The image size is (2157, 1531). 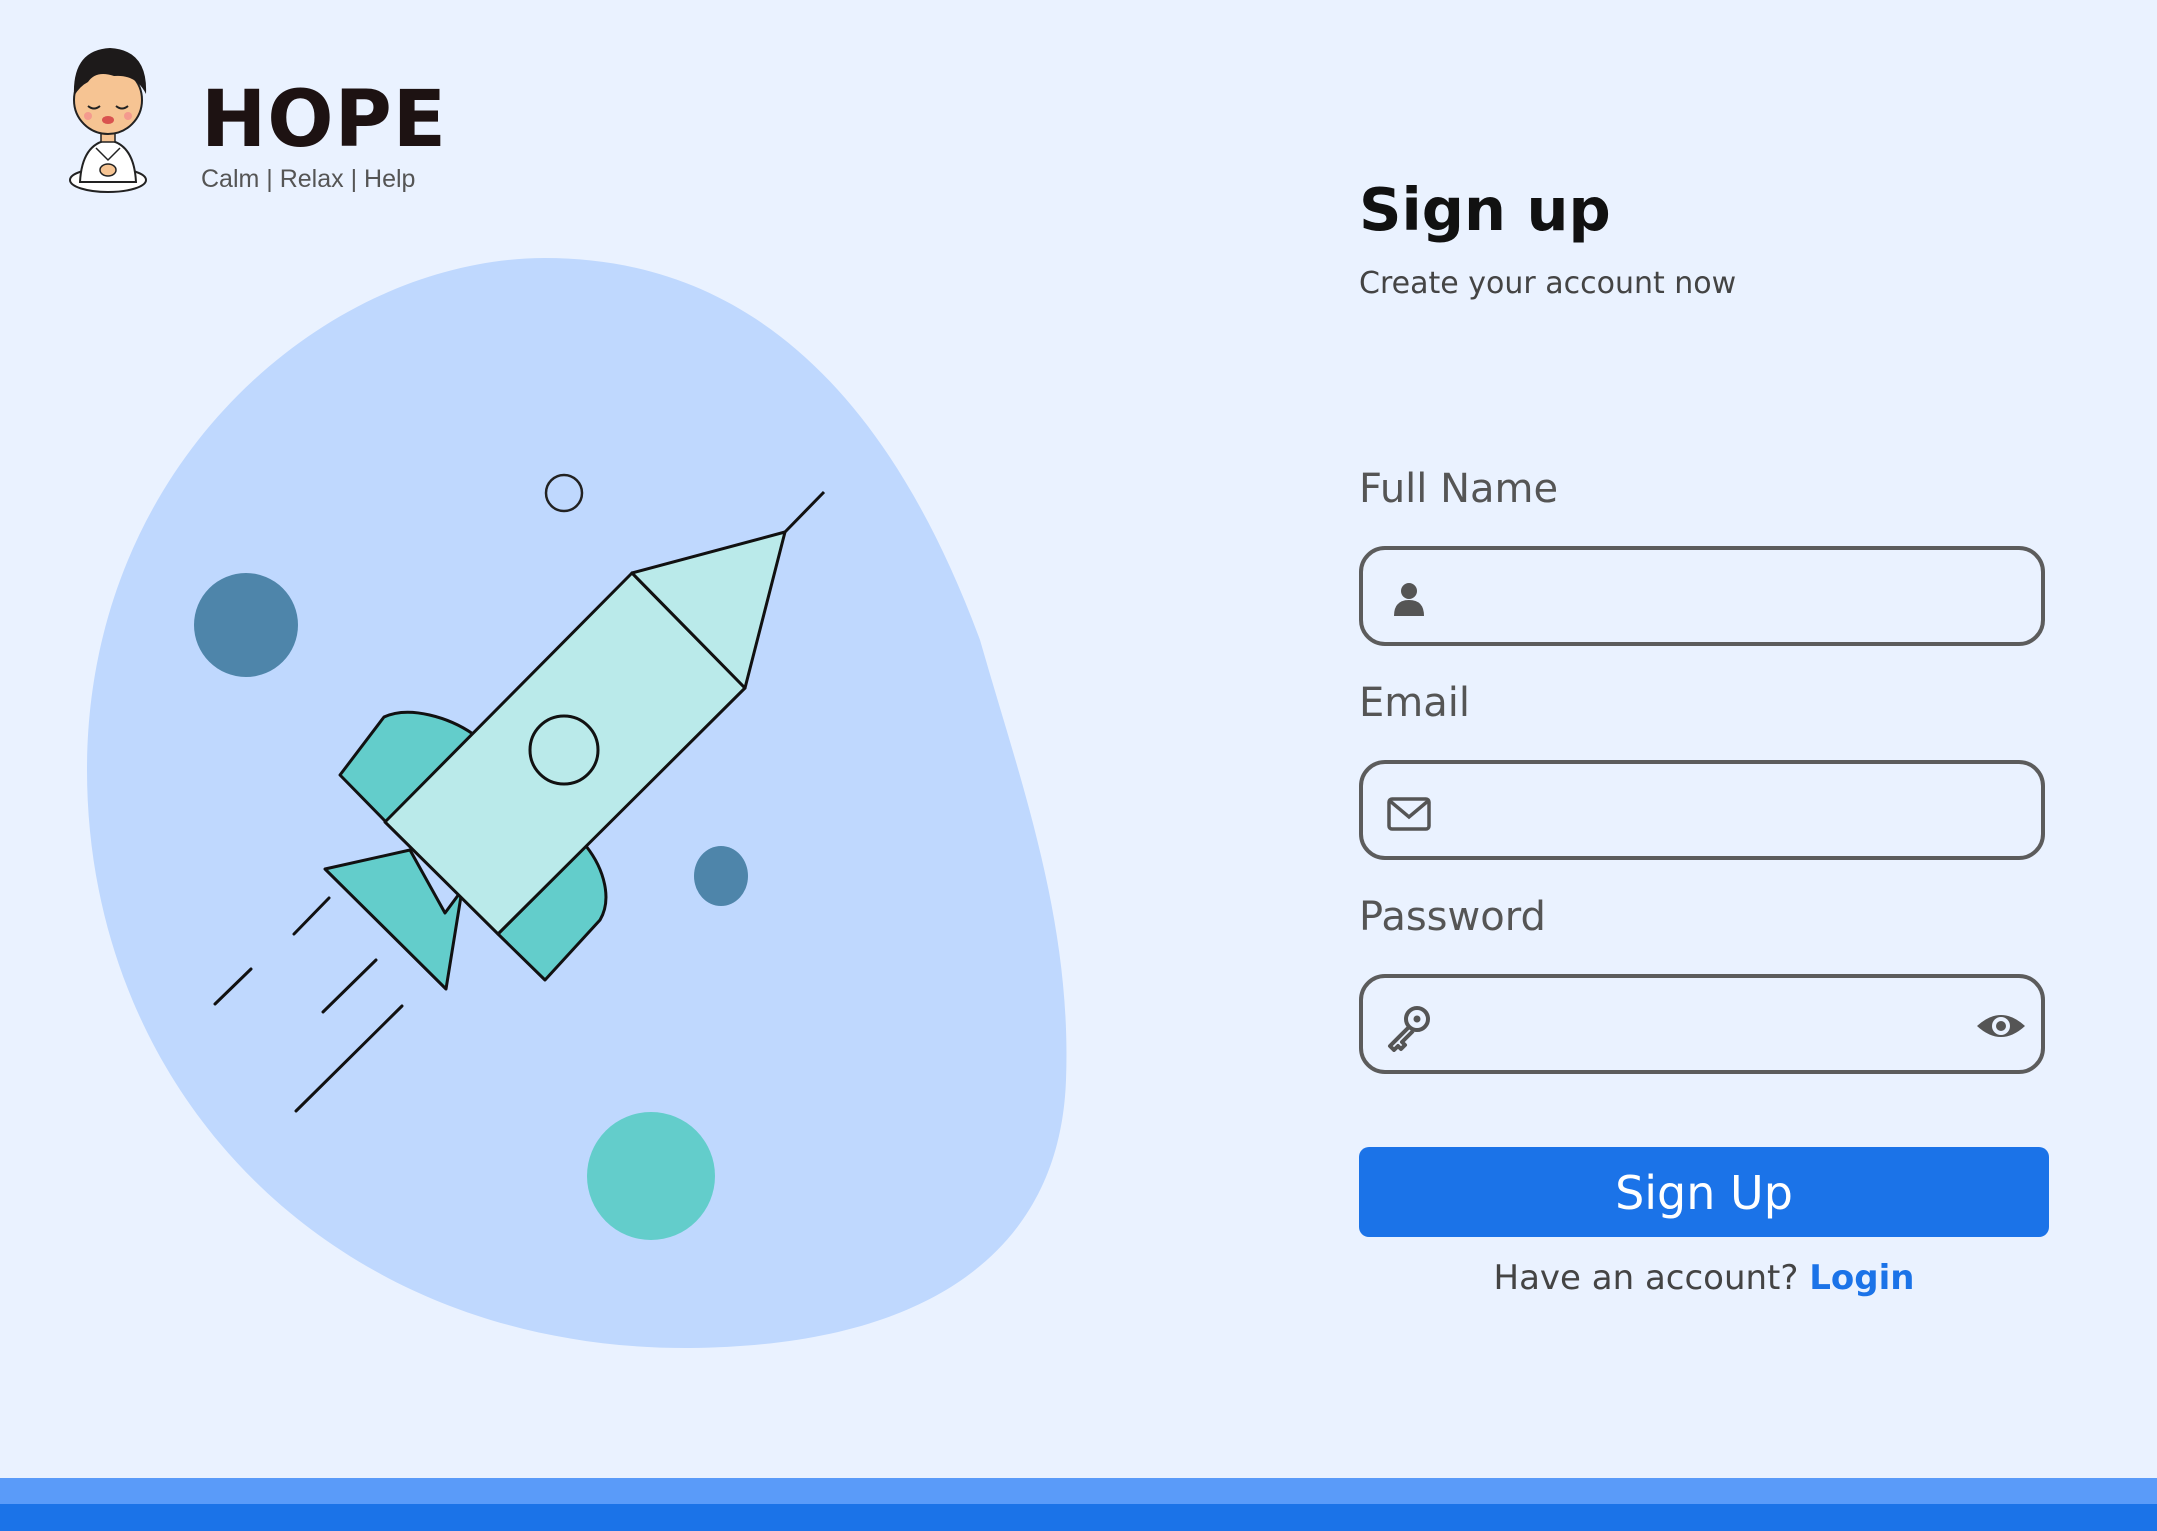 I want to click on password-label: Password, so click(x=1452, y=917).